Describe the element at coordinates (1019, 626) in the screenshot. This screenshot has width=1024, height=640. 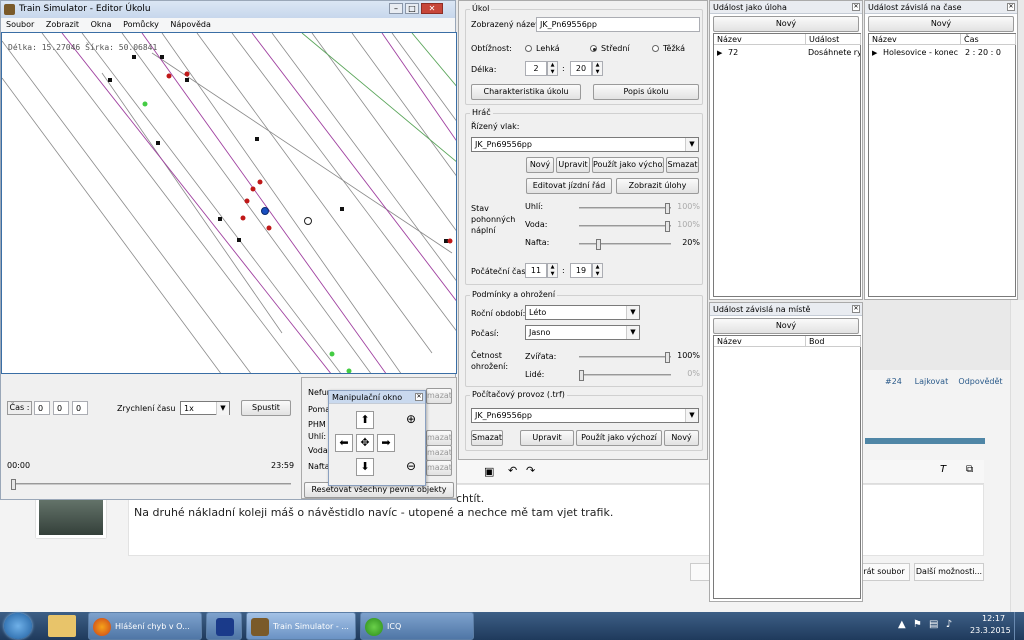
I see `show-desktop-button` at that location.